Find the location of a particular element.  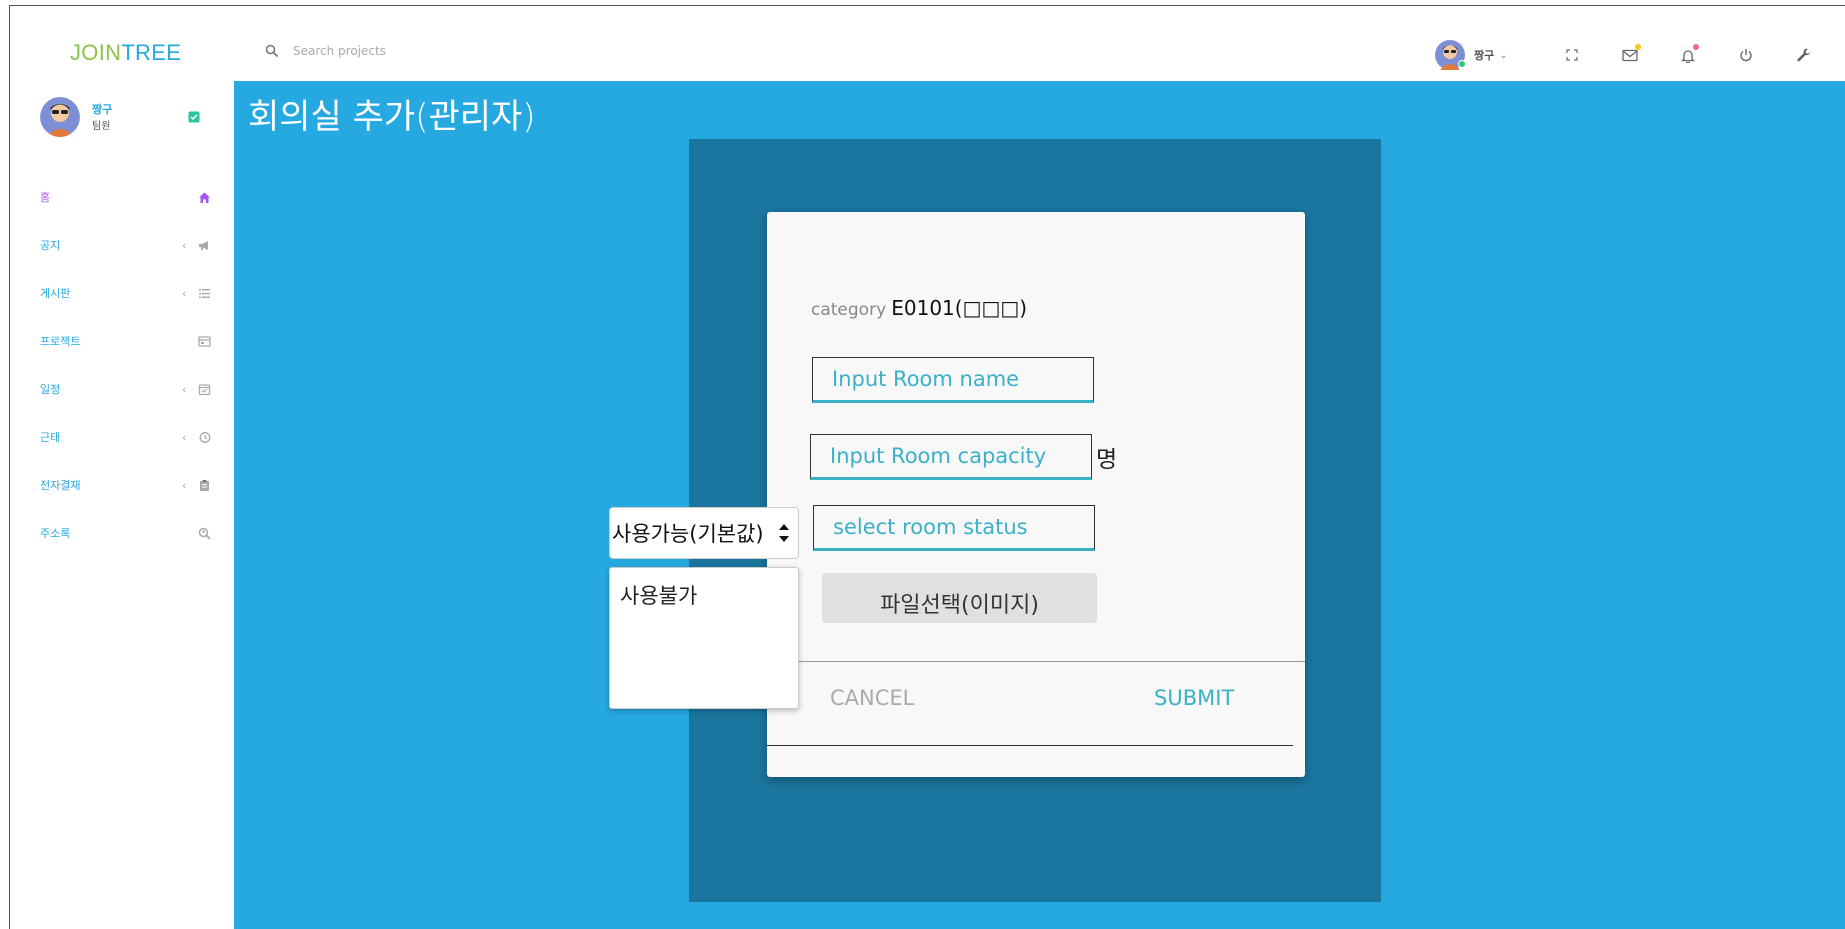

sidebar-item-project: 프로젝트 is located at coordinates (128, 341).